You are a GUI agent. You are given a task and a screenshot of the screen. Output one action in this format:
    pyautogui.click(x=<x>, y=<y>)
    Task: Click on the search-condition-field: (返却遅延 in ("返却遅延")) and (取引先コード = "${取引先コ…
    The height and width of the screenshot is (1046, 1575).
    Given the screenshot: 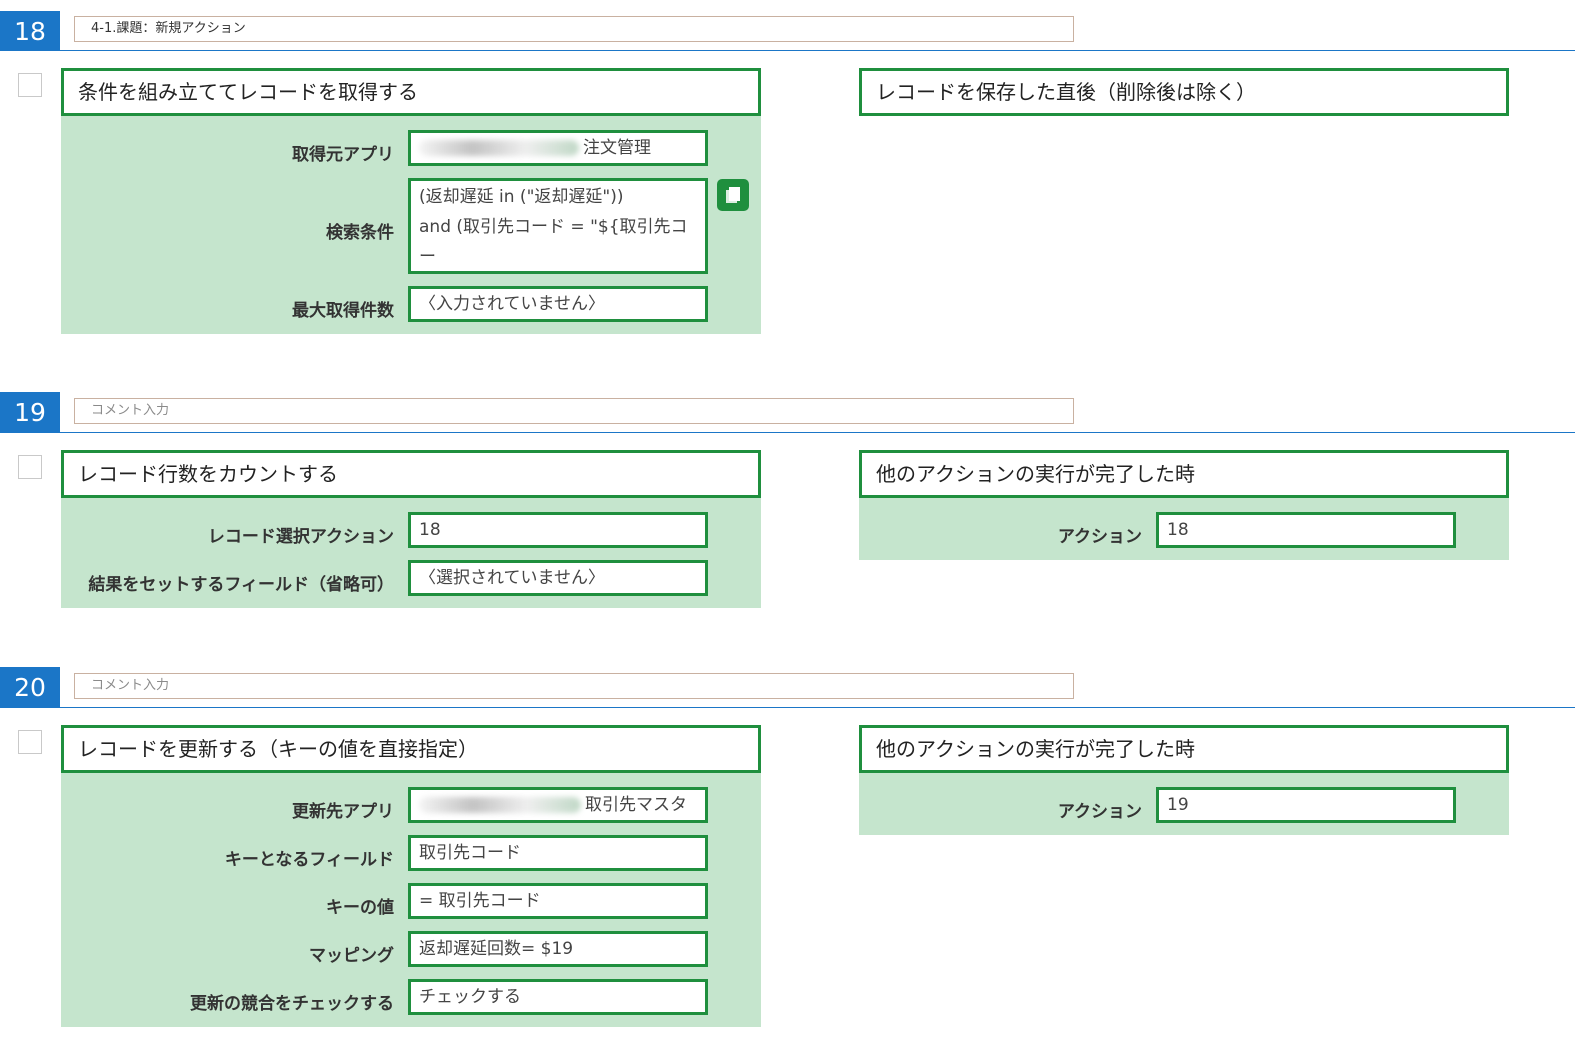 What is the action you would take?
    pyautogui.click(x=558, y=226)
    